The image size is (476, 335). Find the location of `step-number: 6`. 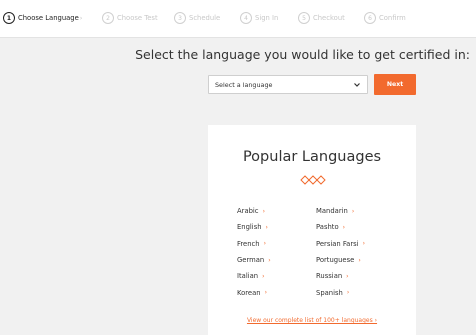

step-number: 6 is located at coordinates (370, 18).